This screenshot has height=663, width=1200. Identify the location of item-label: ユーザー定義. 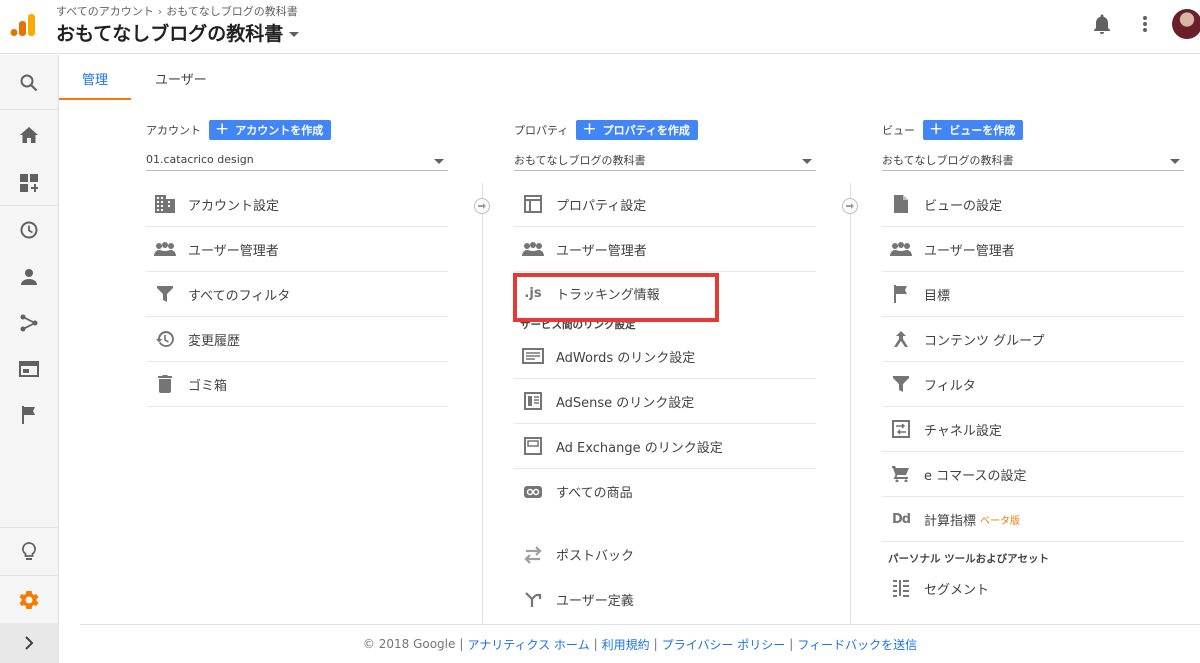
(595, 601).